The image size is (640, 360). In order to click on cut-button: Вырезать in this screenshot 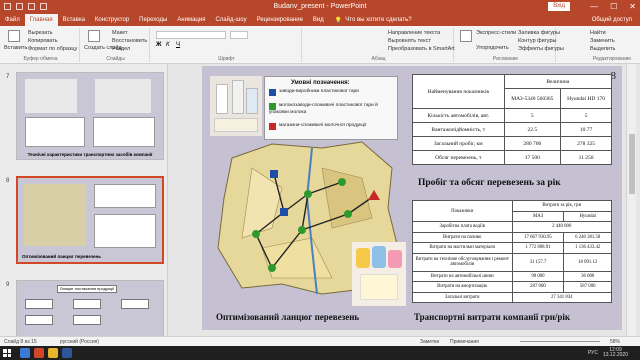, I will do `click(40, 33)`.